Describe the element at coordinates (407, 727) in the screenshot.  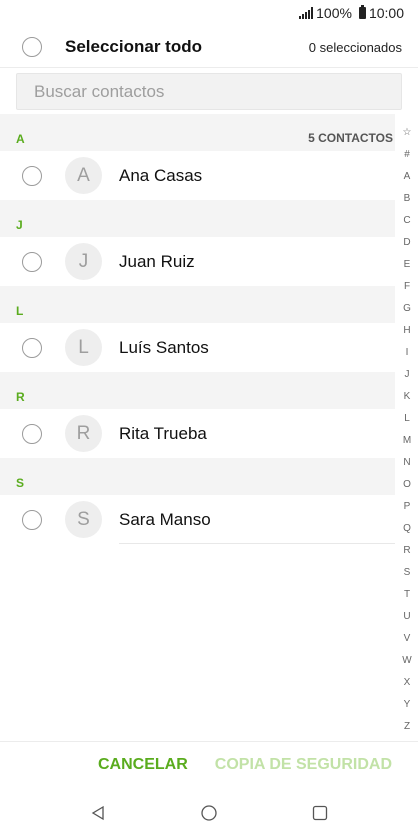
I see `index-letter: Z` at that location.